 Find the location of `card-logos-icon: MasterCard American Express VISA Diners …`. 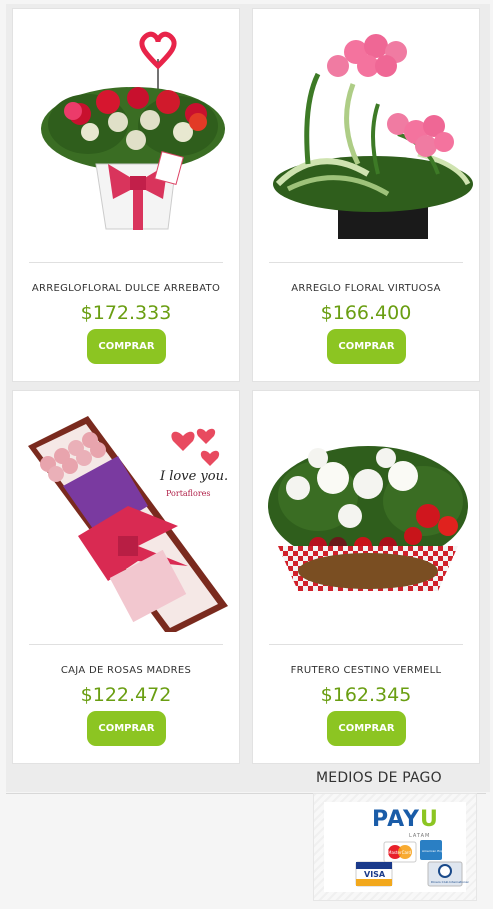

card-logos-icon: MasterCard American Express VISA Diners … is located at coordinates (412, 863).